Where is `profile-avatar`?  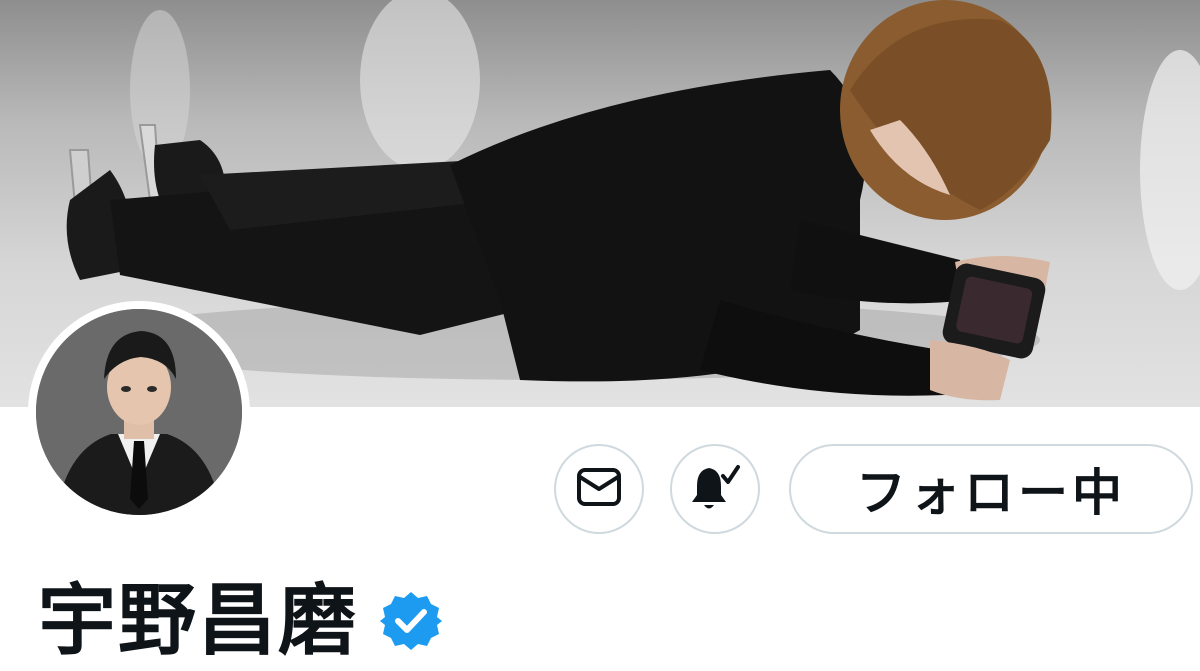
profile-avatar is located at coordinates (139, 412).